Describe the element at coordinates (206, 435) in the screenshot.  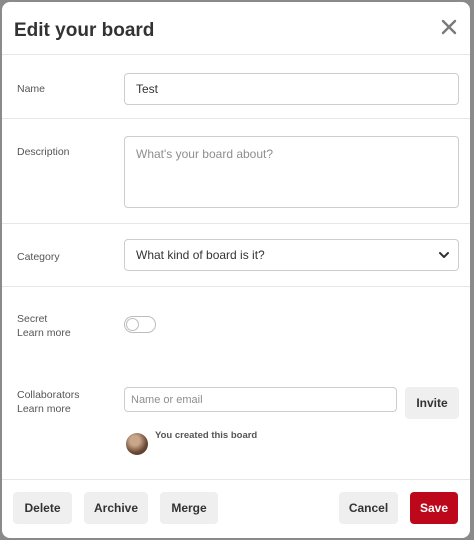
I see `owner-note: You created this board` at that location.